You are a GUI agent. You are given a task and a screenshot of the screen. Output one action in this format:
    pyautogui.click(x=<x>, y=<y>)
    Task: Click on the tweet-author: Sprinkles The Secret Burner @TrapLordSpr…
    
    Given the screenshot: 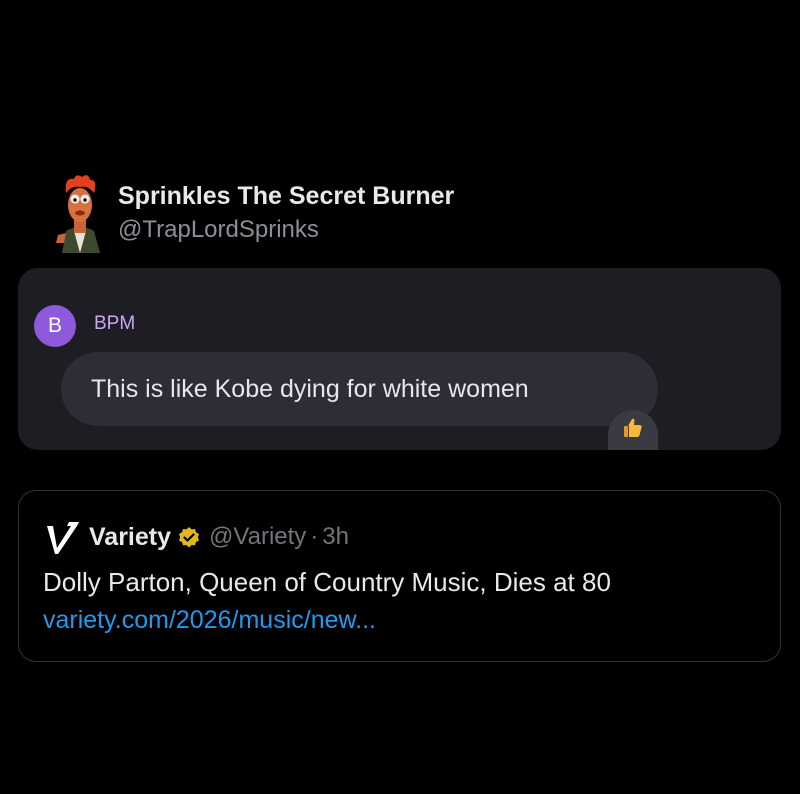 What is the action you would take?
    pyautogui.click(x=253, y=213)
    